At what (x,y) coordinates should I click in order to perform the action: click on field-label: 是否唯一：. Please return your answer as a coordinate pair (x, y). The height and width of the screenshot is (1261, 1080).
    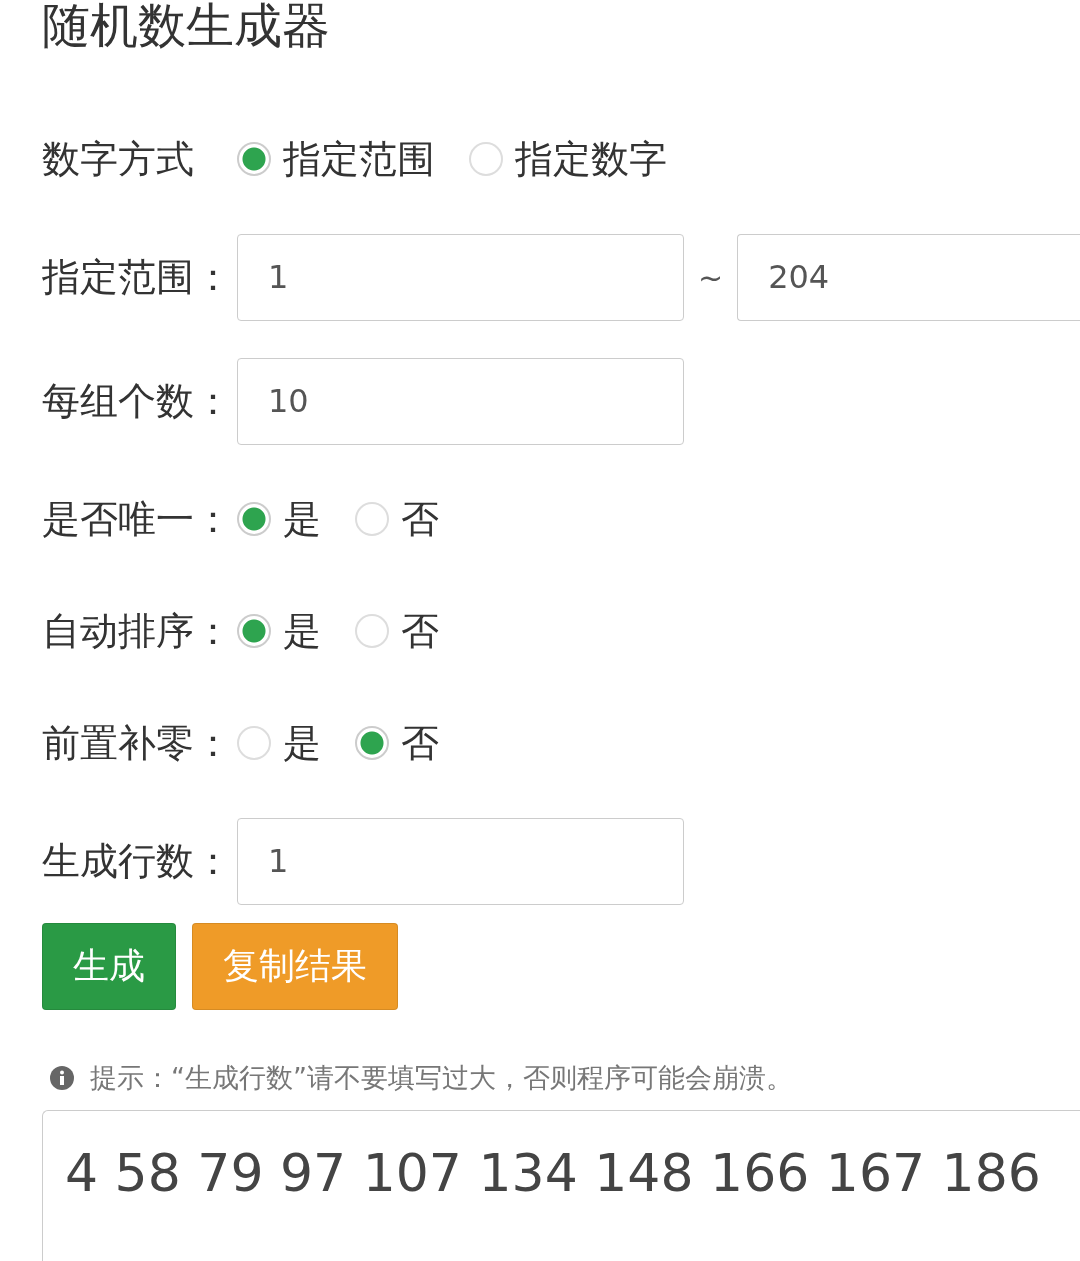
    Looking at the image, I should click on (128, 519).